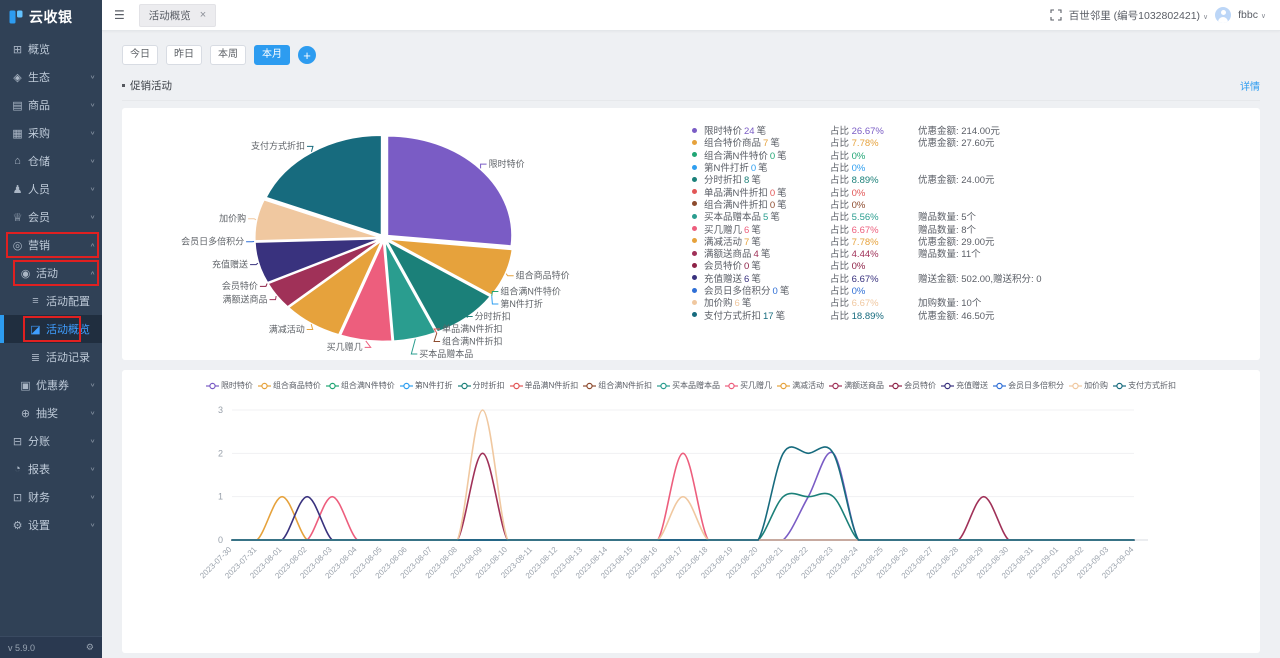 The image size is (1280, 658). What do you see at coordinates (307, 55) in the screenshot?
I see `add-filter-button: +` at bounding box center [307, 55].